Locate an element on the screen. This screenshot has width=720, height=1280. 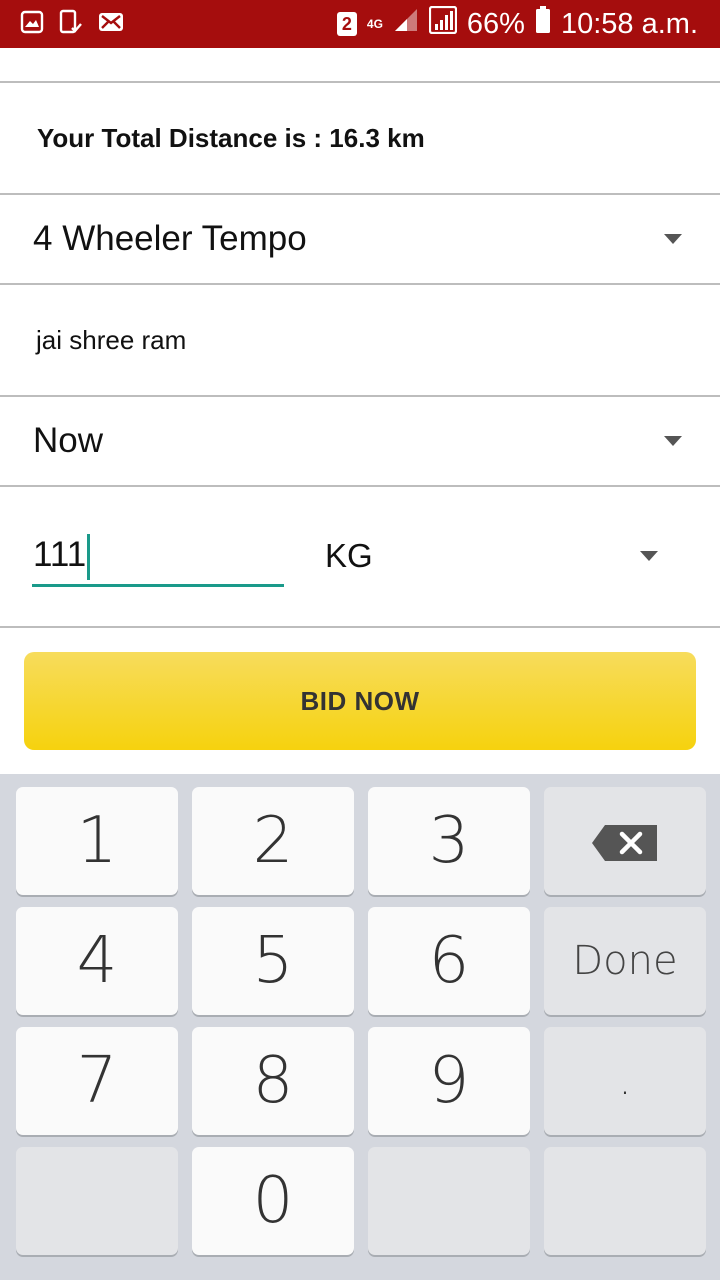
text-cursor is located at coordinates (89, 556).